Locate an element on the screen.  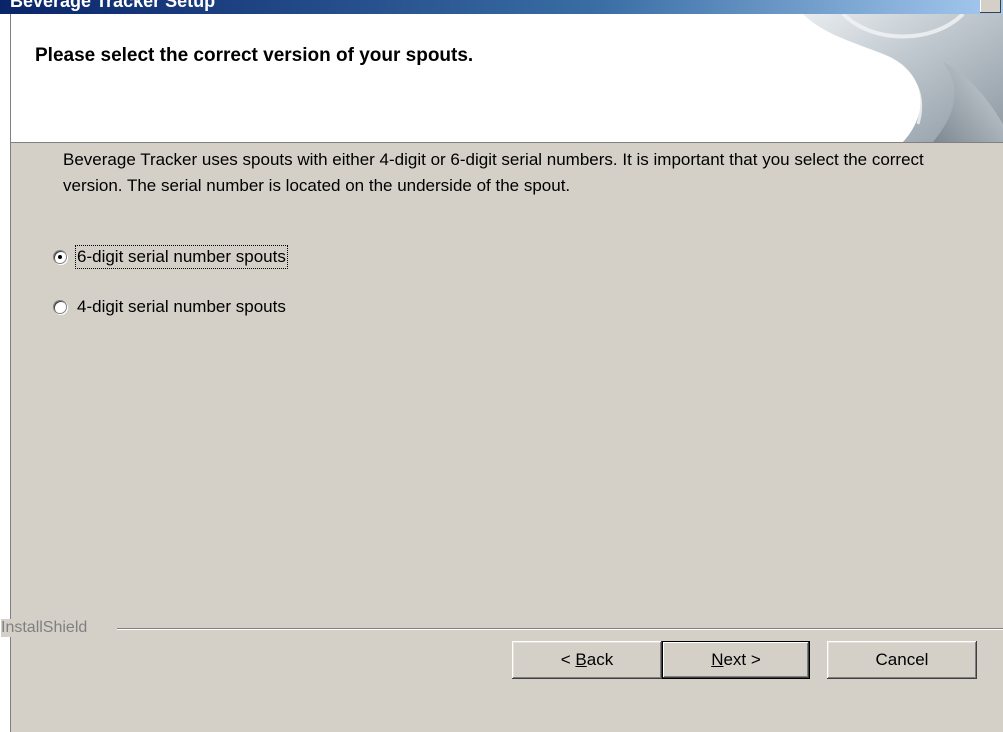
radio-4-digit is located at coordinates (60, 307).